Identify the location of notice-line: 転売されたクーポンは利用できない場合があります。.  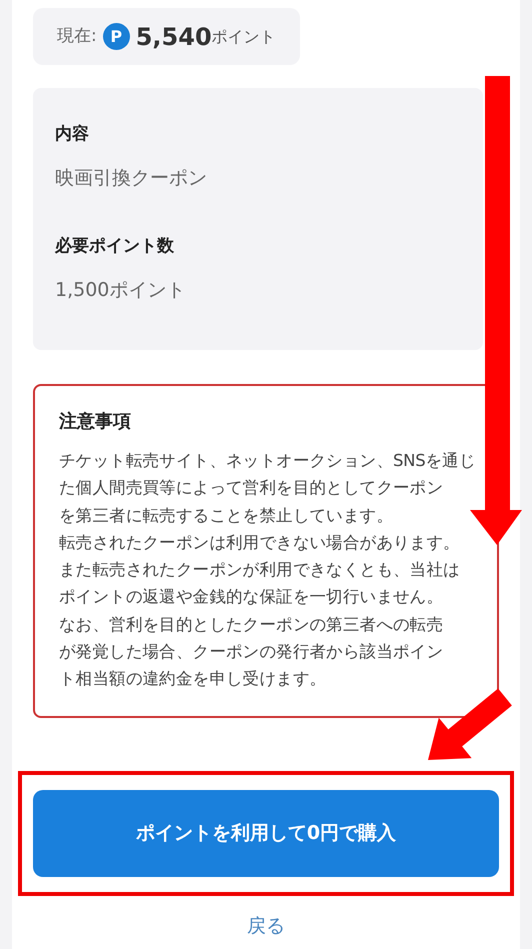
(259, 543).